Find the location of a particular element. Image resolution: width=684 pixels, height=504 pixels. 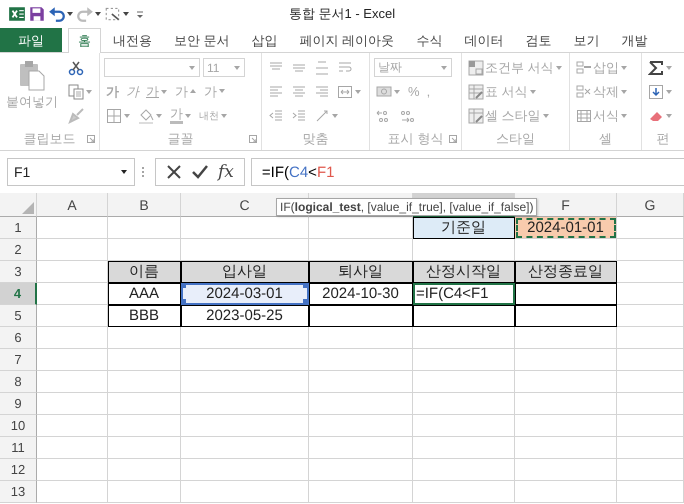

ribbon-tab: 페이지 레이아웃 is located at coordinates (347, 40).